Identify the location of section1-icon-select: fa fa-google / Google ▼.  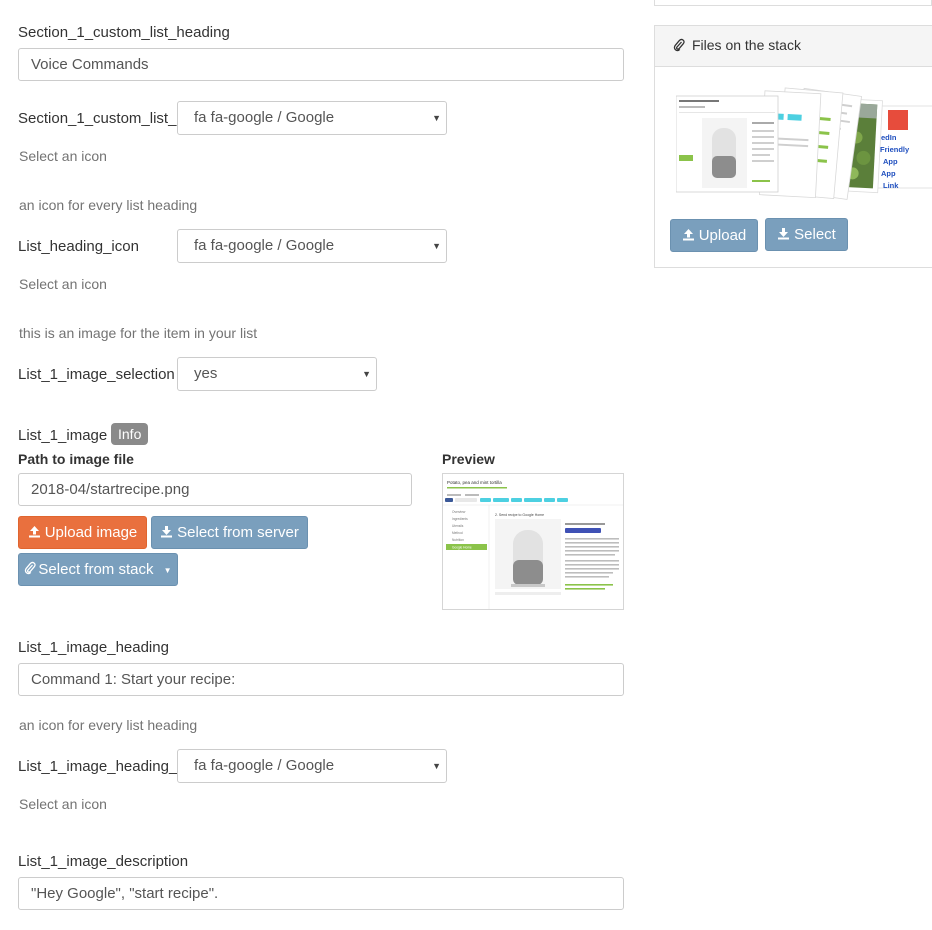
(312, 118).